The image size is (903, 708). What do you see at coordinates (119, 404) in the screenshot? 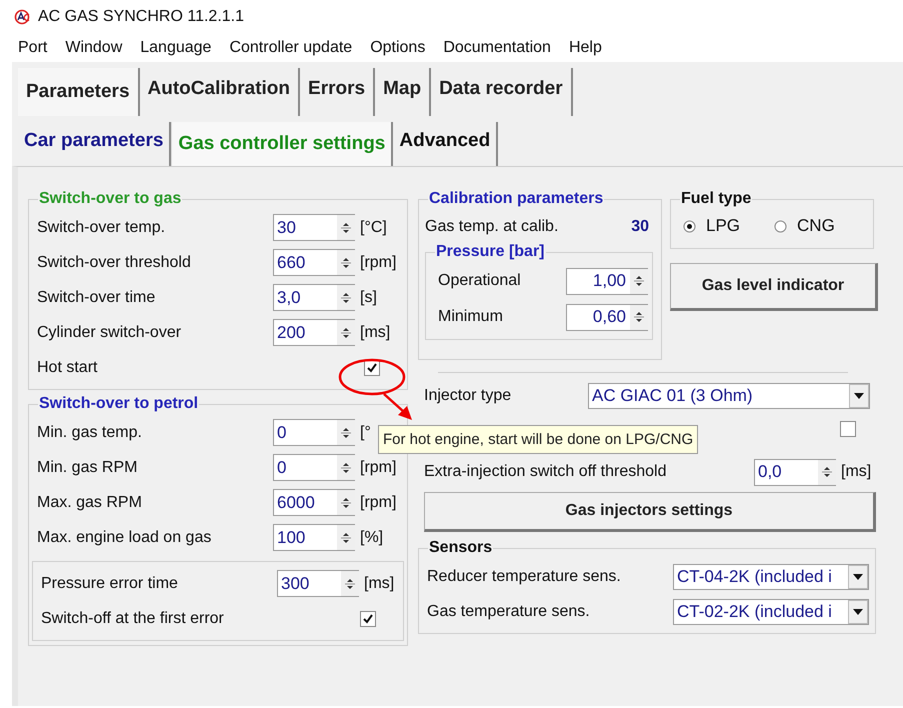
I see `group-title: Switch-over to petrol` at bounding box center [119, 404].